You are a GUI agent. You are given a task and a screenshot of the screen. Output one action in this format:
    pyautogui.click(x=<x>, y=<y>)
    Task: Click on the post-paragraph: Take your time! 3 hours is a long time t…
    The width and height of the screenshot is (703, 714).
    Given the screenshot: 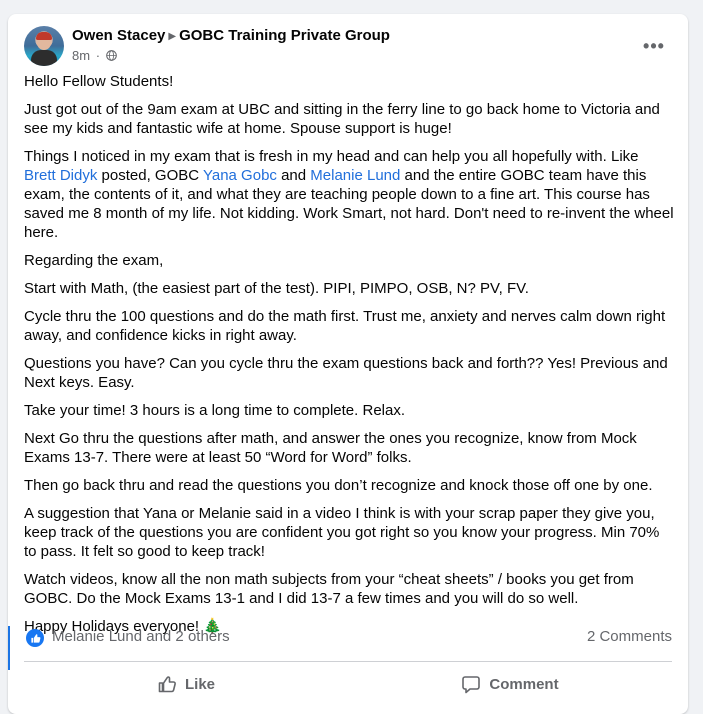 What is the action you would take?
    pyautogui.click(x=349, y=410)
    